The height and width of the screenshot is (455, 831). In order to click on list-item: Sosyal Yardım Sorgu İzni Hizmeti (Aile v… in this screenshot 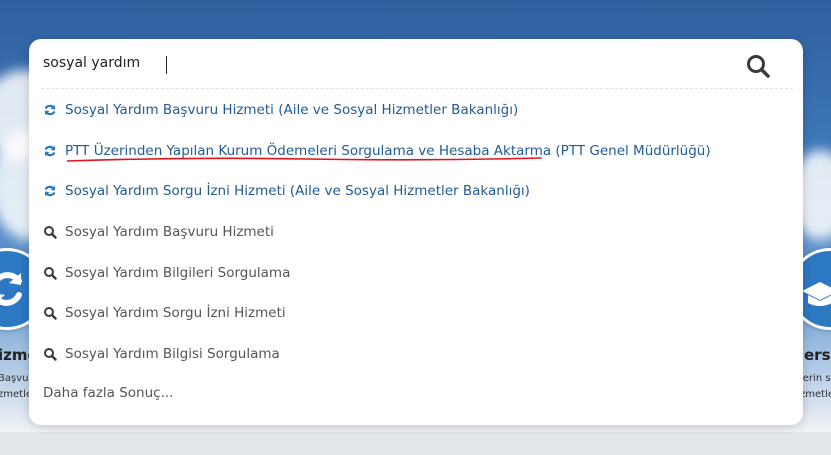, I will do `click(286, 191)`.